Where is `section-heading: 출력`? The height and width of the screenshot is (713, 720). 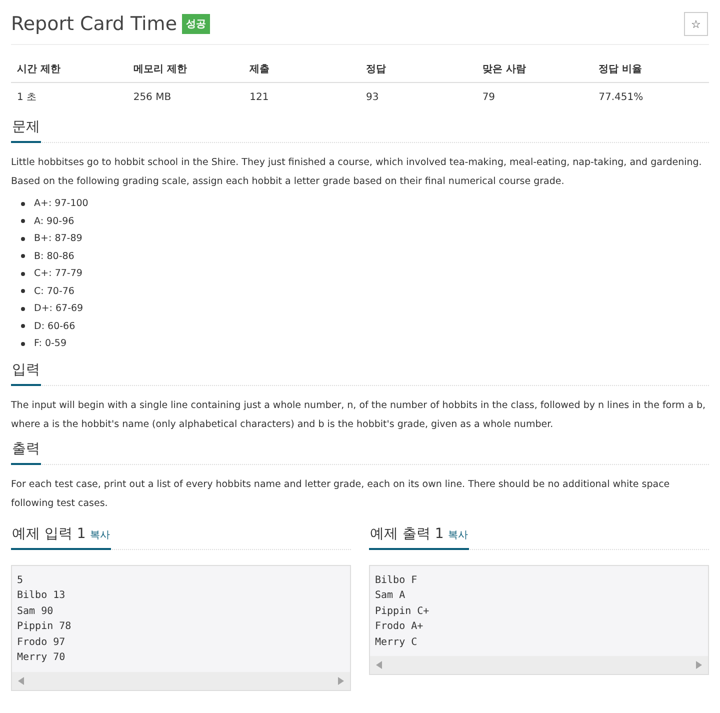 section-heading: 출력 is located at coordinates (26, 452).